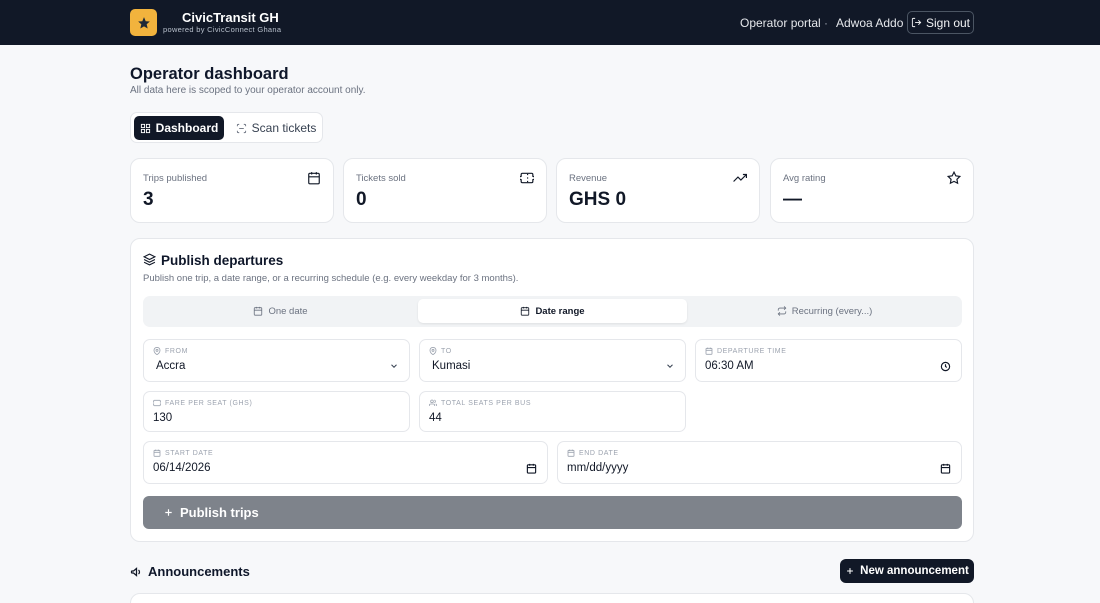 Image resolution: width=1100 pixels, height=603 pixels. What do you see at coordinates (658, 190) in the screenshot?
I see `stat-card-revenue: Revenue GHS 0` at bounding box center [658, 190].